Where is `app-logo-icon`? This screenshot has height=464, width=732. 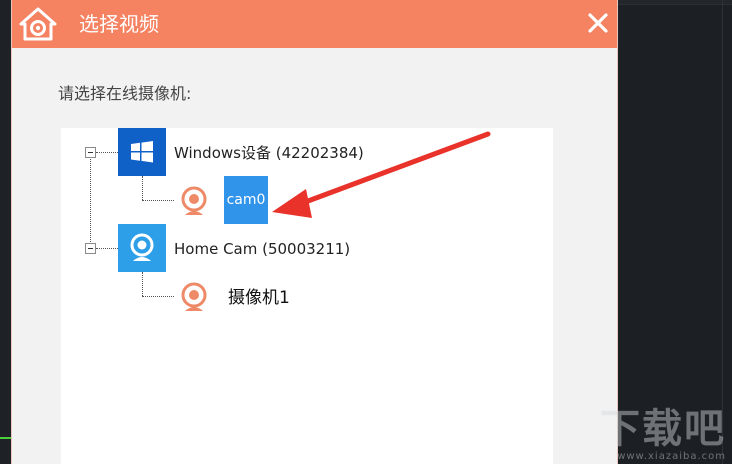
app-logo-icon is located at coordinates (38, 24).